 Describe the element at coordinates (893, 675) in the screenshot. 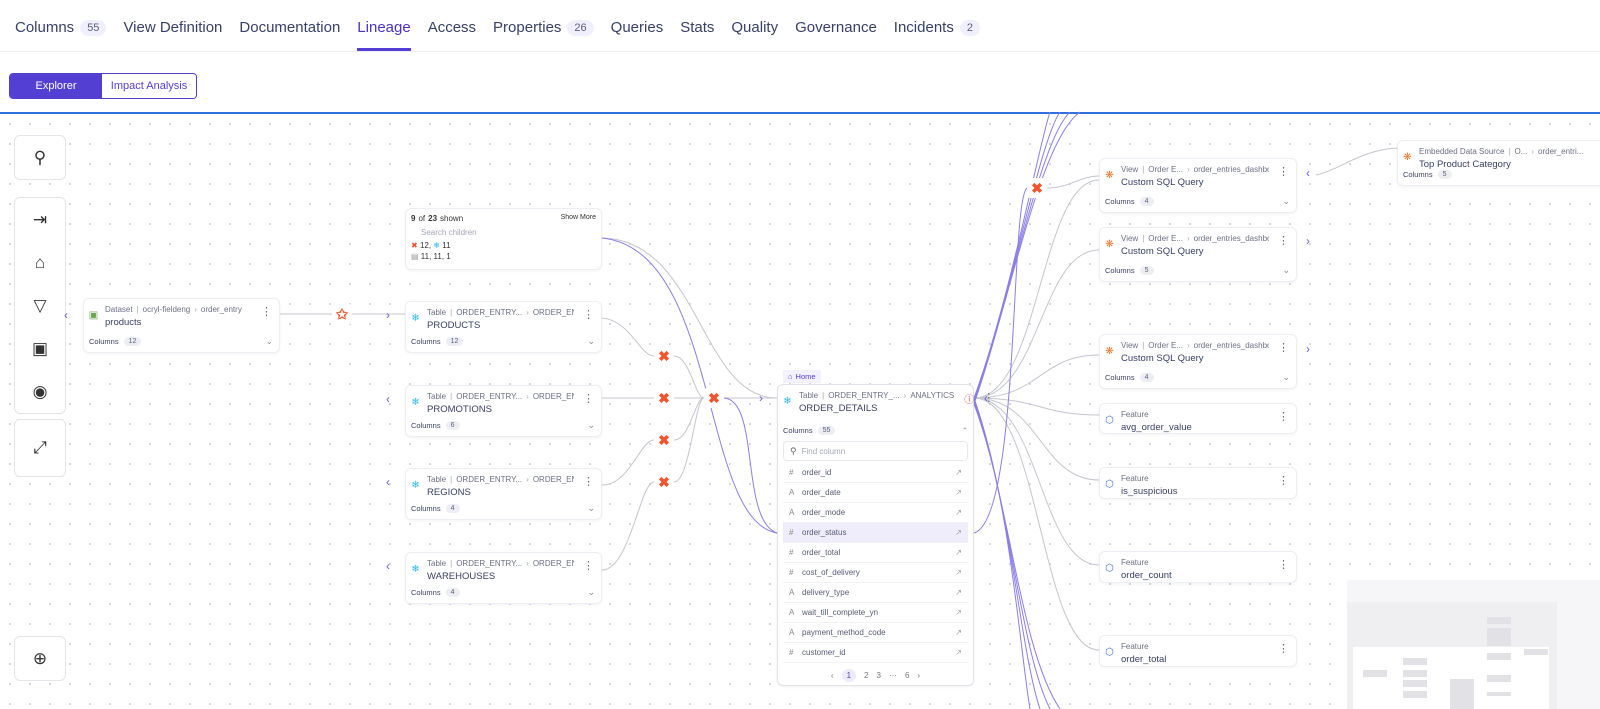

I see `page-button: ···` at that location.